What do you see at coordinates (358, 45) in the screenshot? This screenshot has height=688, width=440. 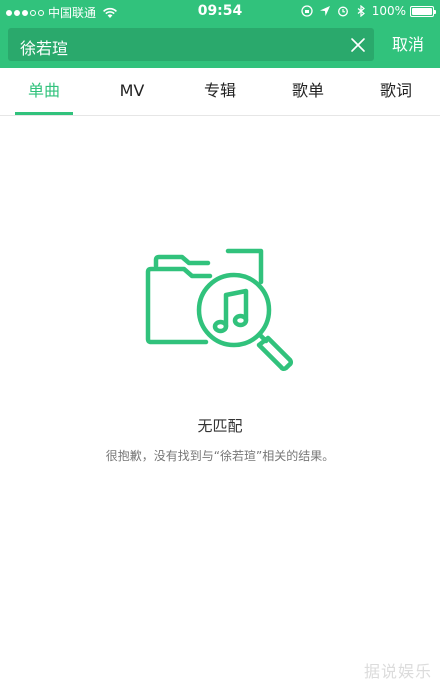 I see `clear-icon` at bounding box center [358, 45].